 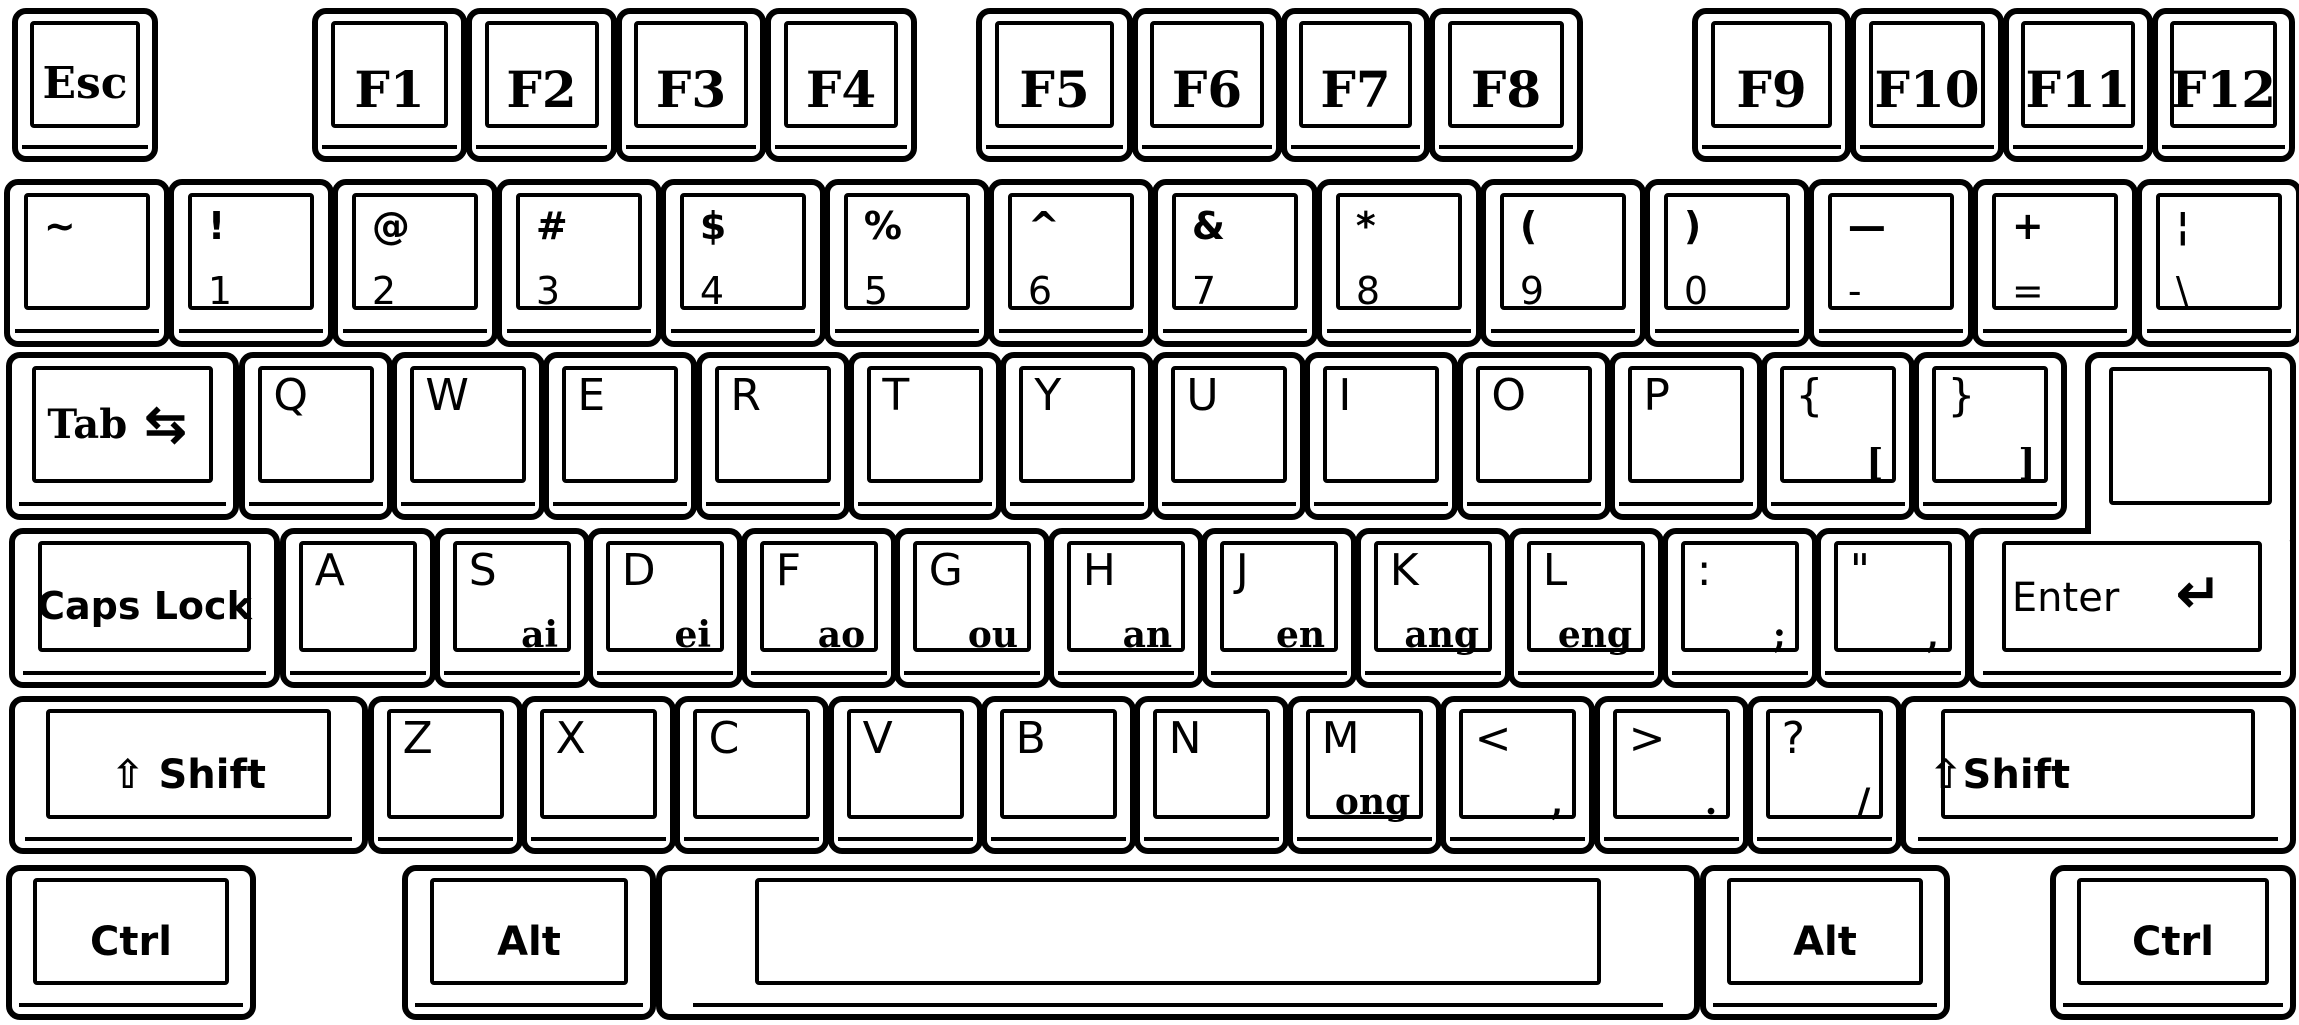 What do you see at coordinates (291, 395) in the screenshot?
I see `key-label: Q` at bounding box center [291, 395].